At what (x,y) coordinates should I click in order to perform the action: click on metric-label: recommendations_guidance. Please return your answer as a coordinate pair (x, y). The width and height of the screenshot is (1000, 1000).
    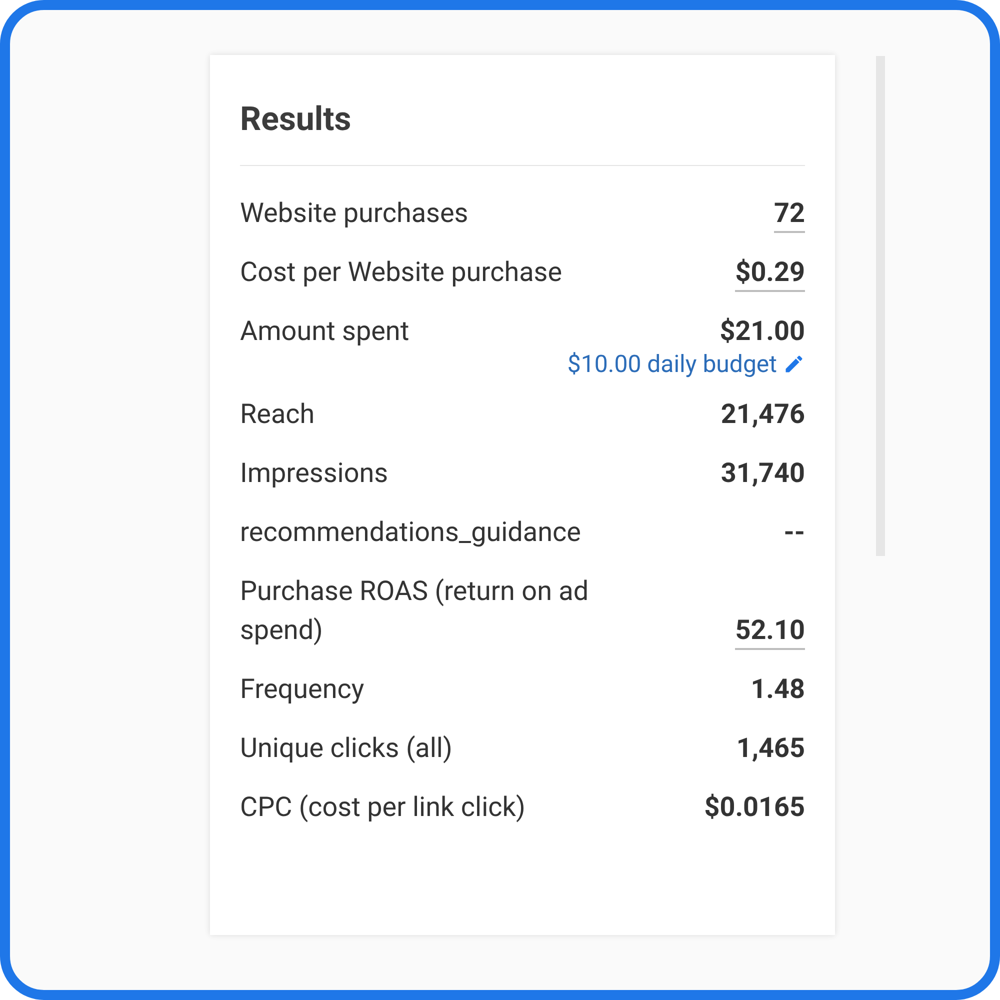
    Looking at the image, I should click on (410, 532).